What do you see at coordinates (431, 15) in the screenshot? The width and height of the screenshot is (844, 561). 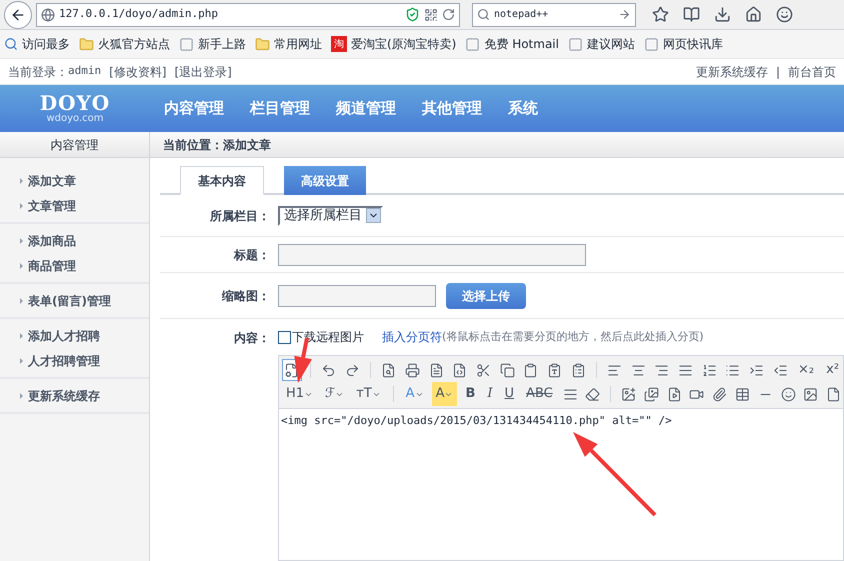 I see `qr-code-icon` at bounding box center [431, 15].